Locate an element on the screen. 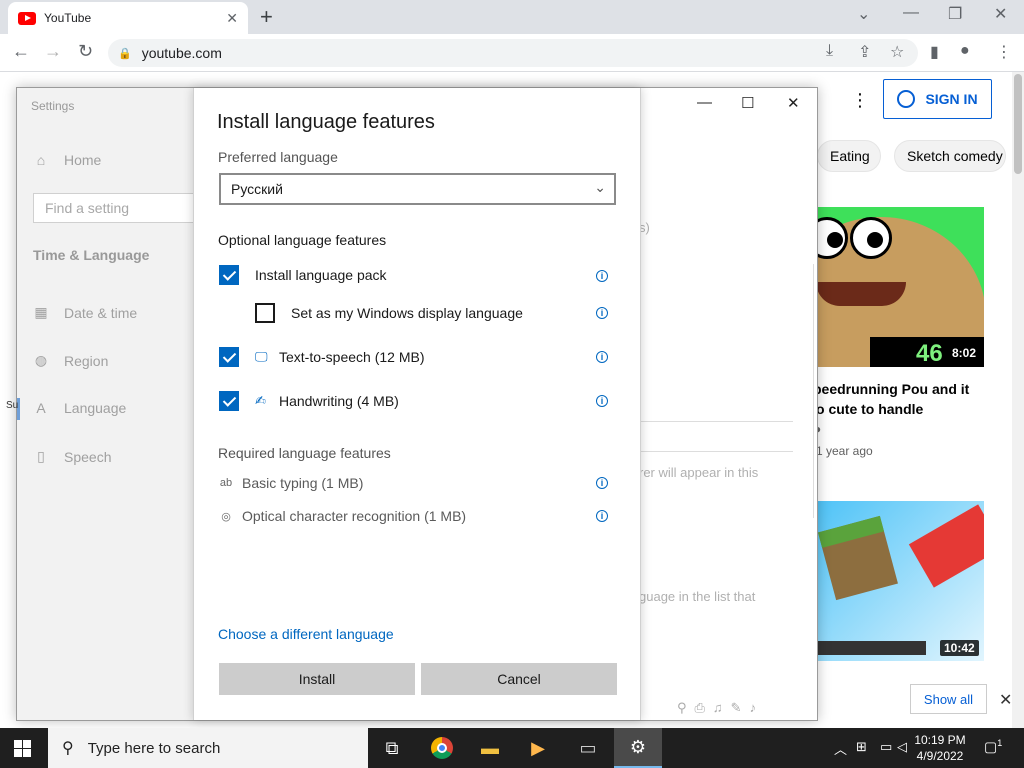 The image size is (1024, 768). option-language-pack: Install language pack is located at coordinates (303, 275).